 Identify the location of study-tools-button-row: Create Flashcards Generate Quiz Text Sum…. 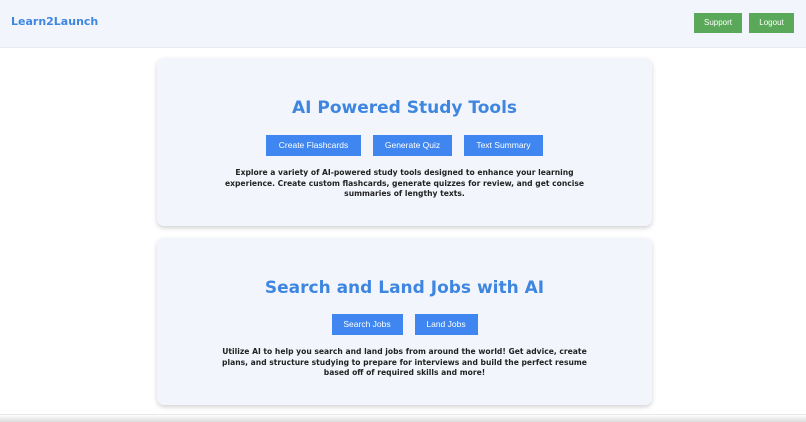
(404, 145).